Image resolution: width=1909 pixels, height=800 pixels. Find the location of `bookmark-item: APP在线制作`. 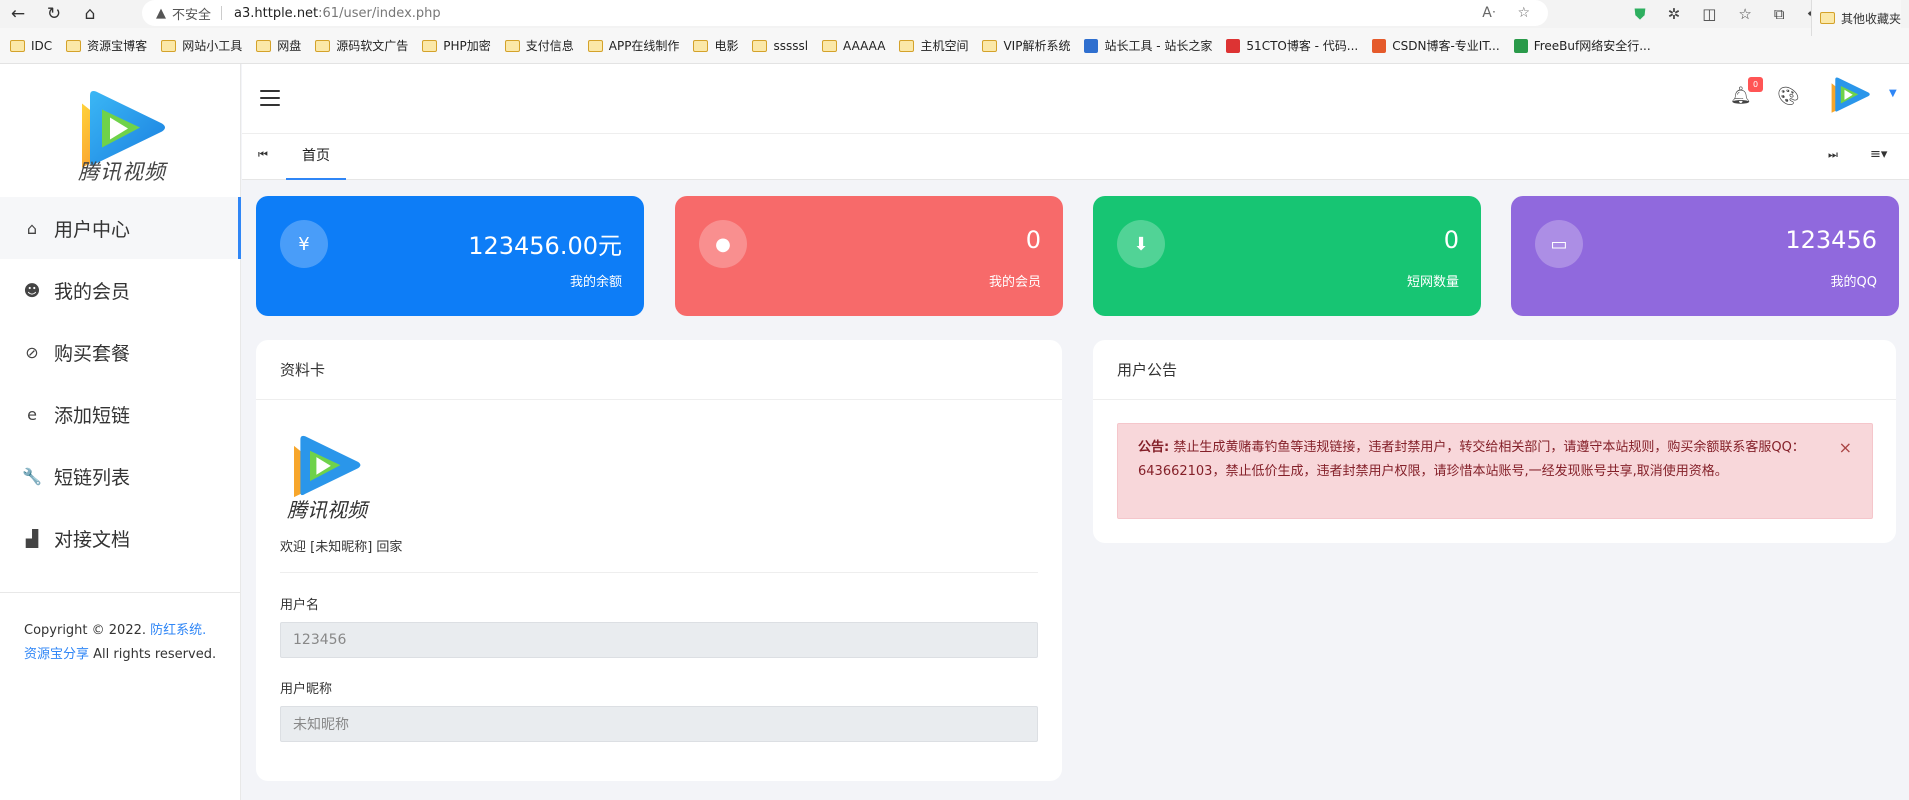

bookmark-item: APP在线制作 is located at coordinates (633, 45).